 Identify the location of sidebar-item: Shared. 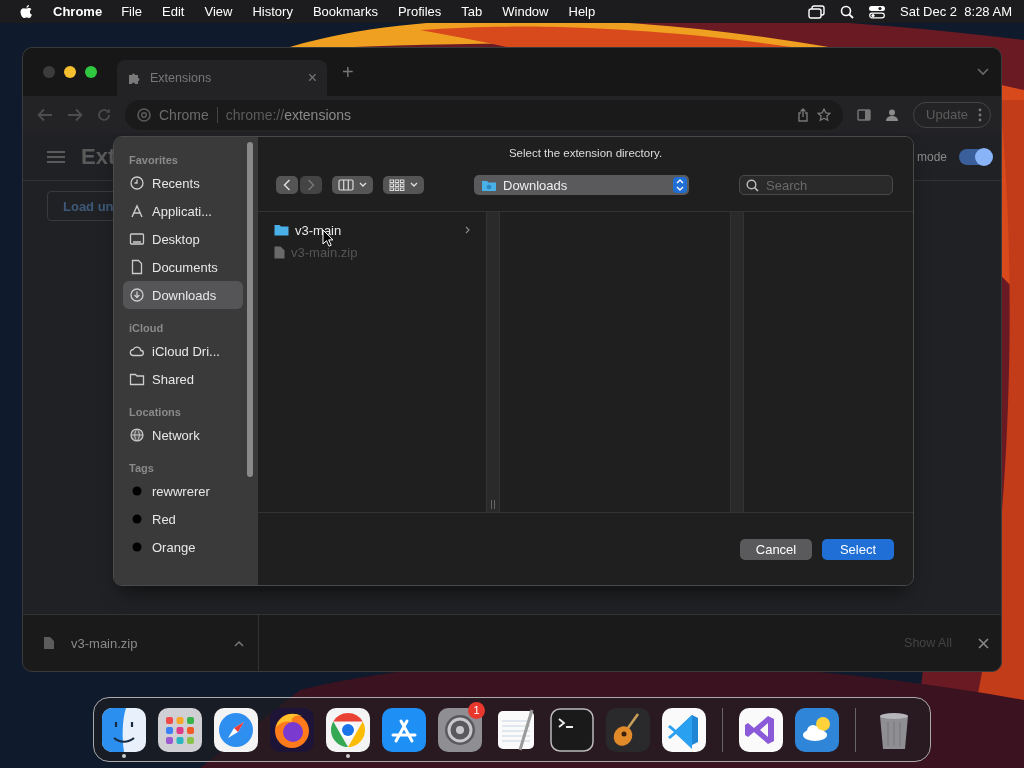
(183, 379).